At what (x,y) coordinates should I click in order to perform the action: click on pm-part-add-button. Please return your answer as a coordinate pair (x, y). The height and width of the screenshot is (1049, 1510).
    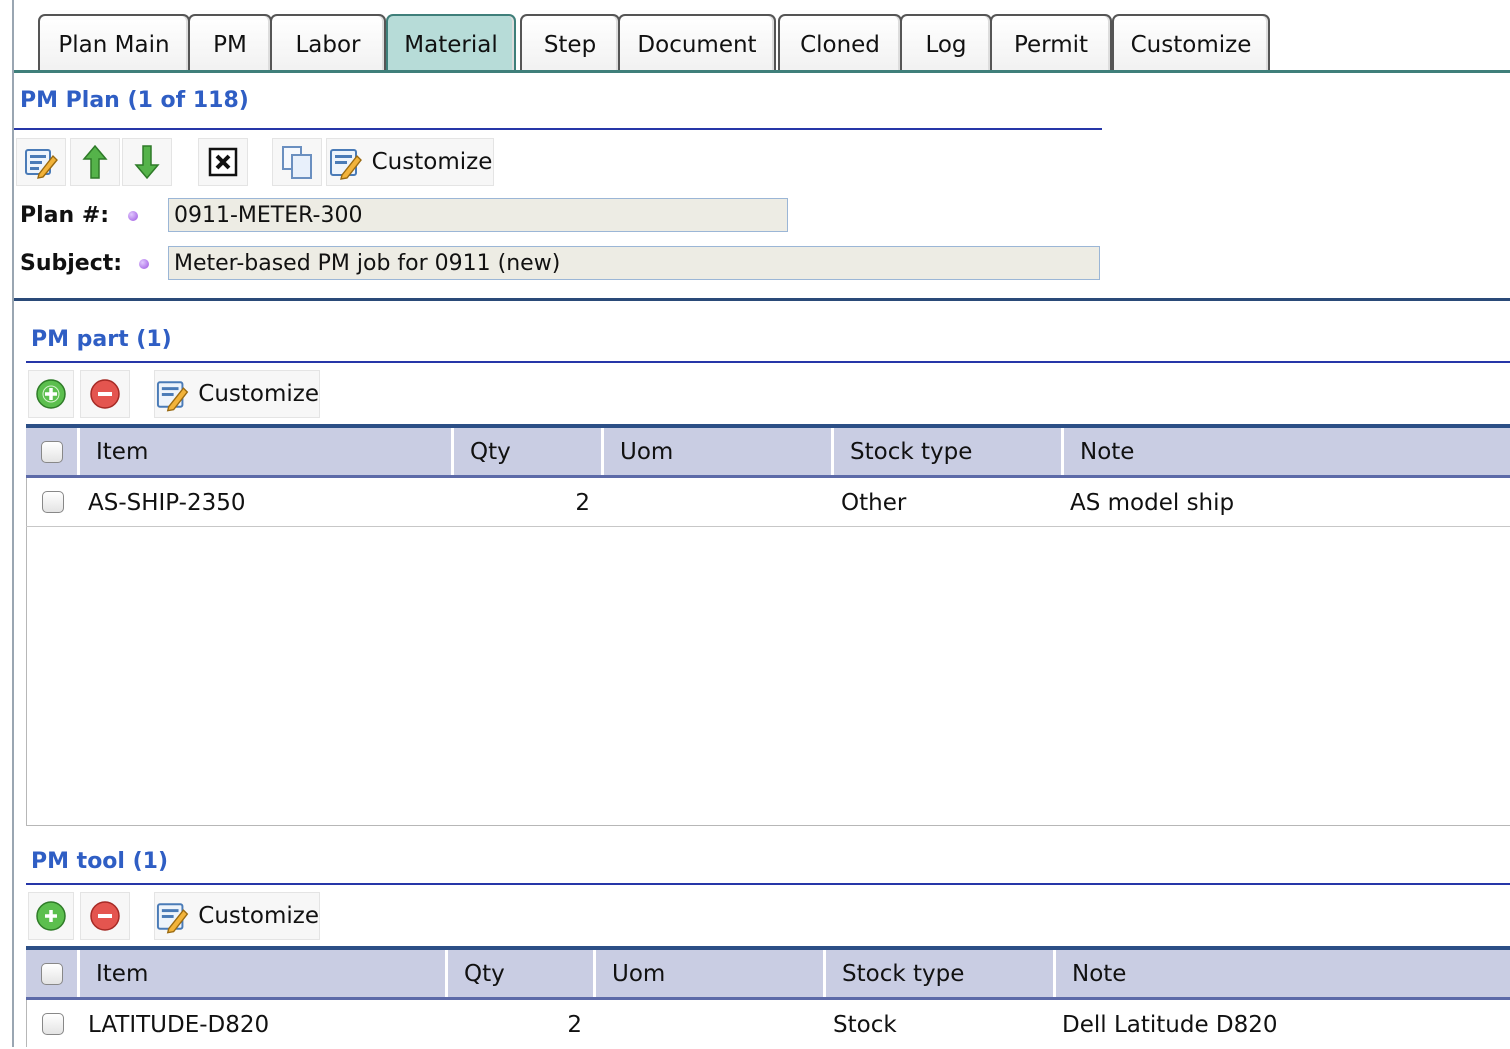
    Looking at the image, I should click on (51, 394).